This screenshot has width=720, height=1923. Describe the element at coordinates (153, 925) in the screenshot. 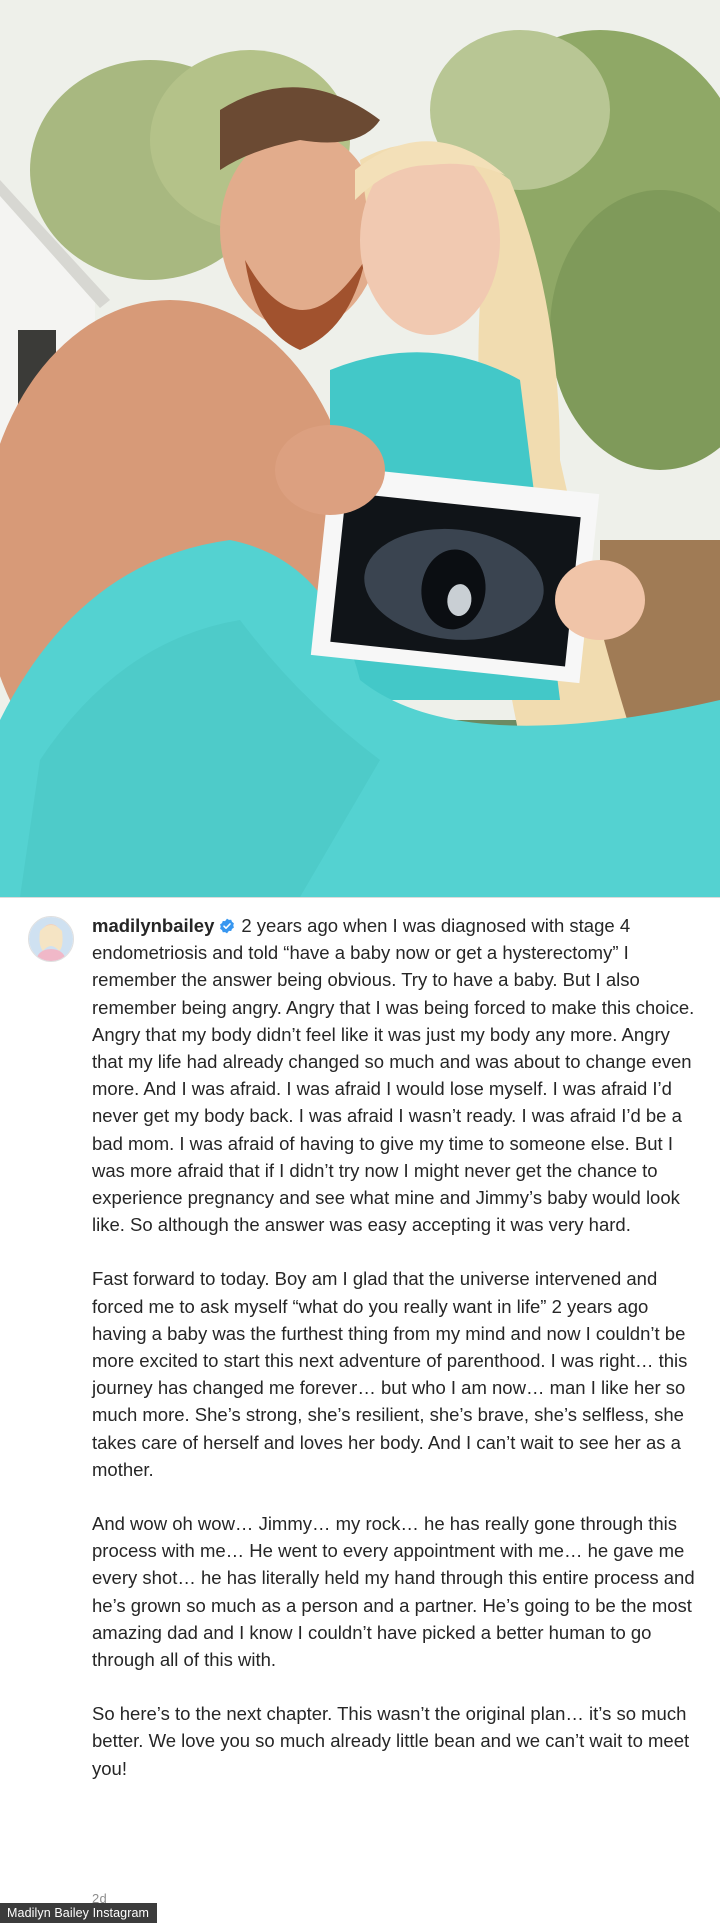

I see `username-link: madilynbailey` at that location.